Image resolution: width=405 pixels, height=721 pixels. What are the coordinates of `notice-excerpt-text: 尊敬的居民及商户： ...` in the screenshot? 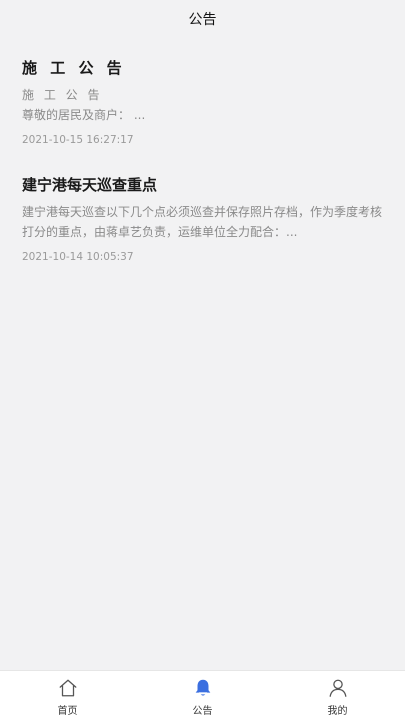 It's located at (84, 115).